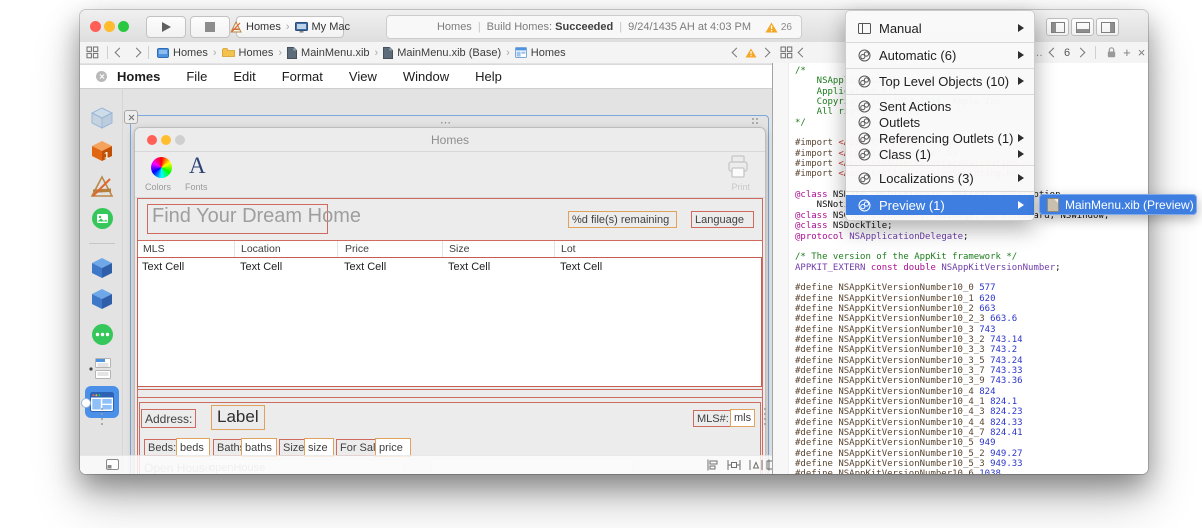 The image size is (1202, 528). What do you see at coordinates (261, 249) in the screenshot?
I see `column-header: Location` at bounding box center [261, 249].